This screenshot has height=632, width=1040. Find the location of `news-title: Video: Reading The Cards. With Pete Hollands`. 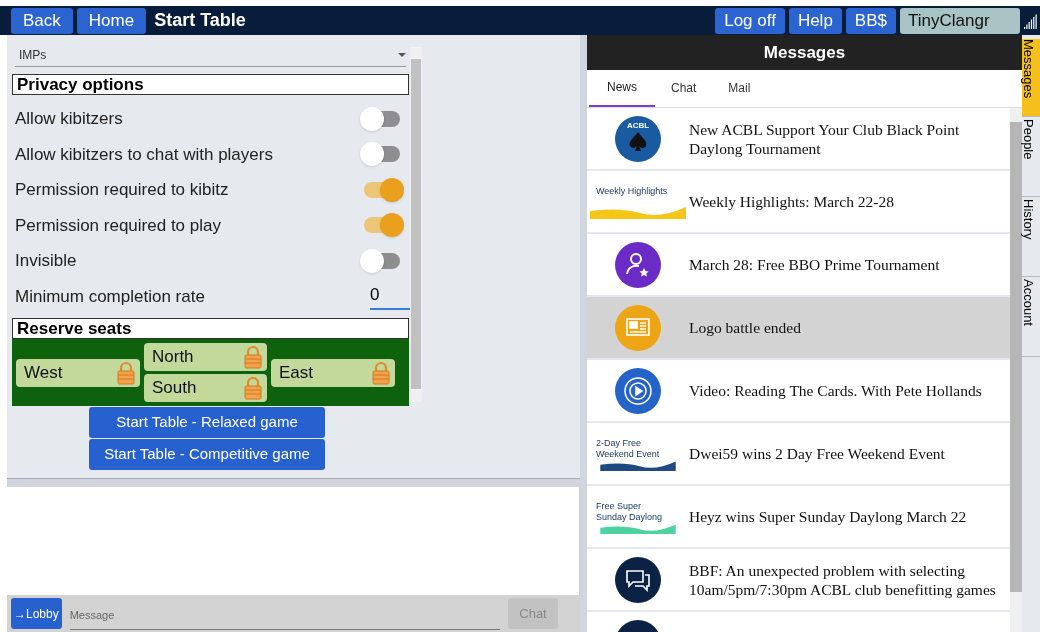

news-title: Video: Reading The Cards. With Pete Hollands is located at coordinates (836, 390).